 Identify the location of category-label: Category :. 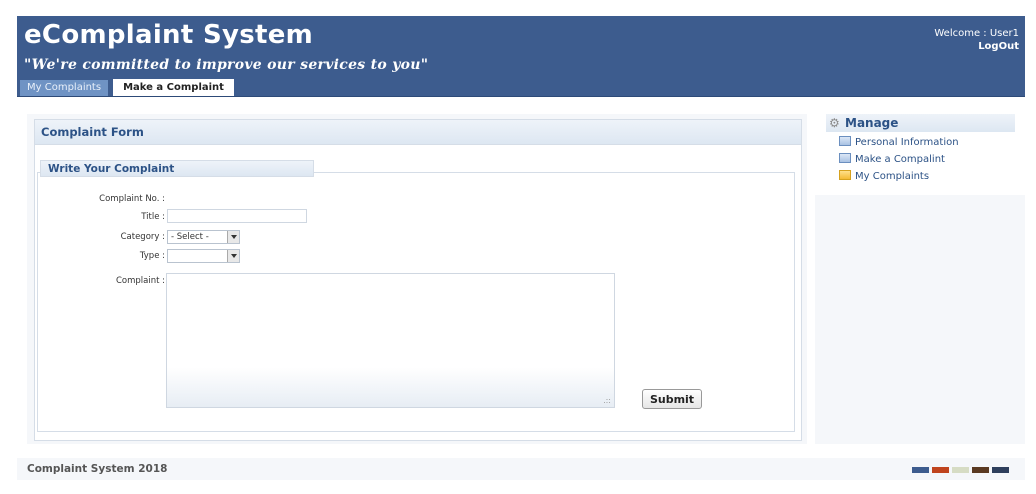
(142, 237).